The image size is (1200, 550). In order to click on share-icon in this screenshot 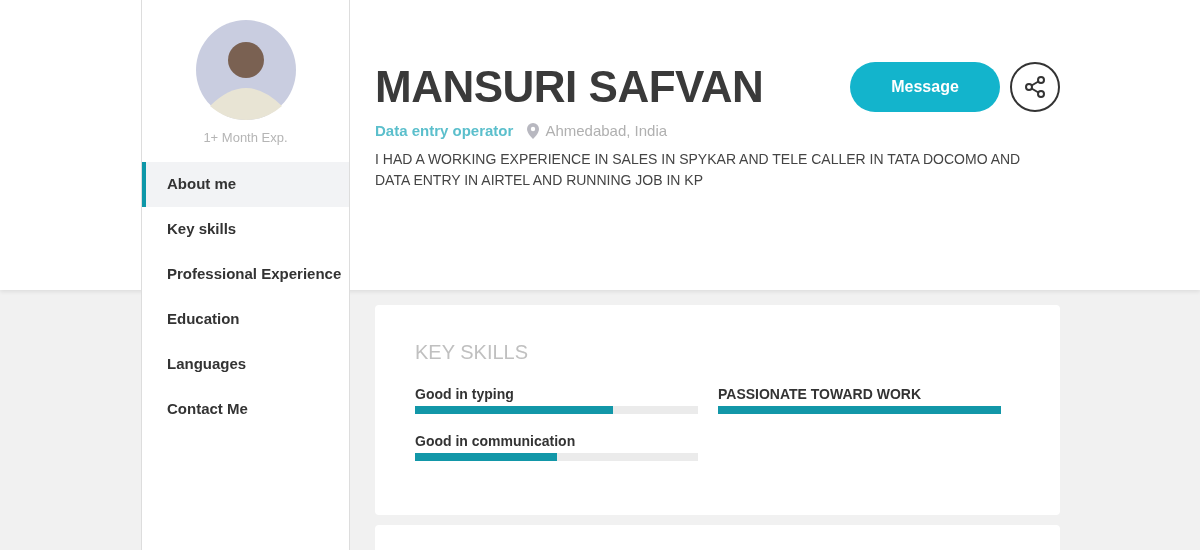, I will do `click(1035, 87)`.